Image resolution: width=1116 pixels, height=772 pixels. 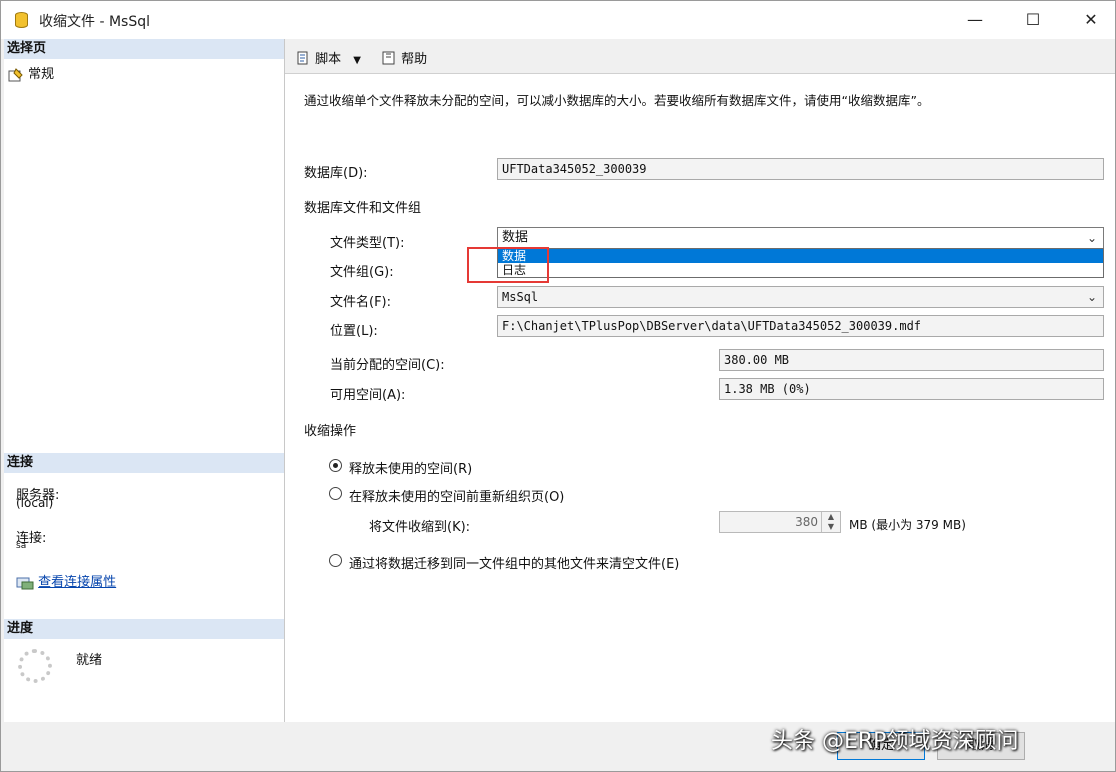 I want to click on filename-label: 文件名(F):, so click(x=361, y=302).